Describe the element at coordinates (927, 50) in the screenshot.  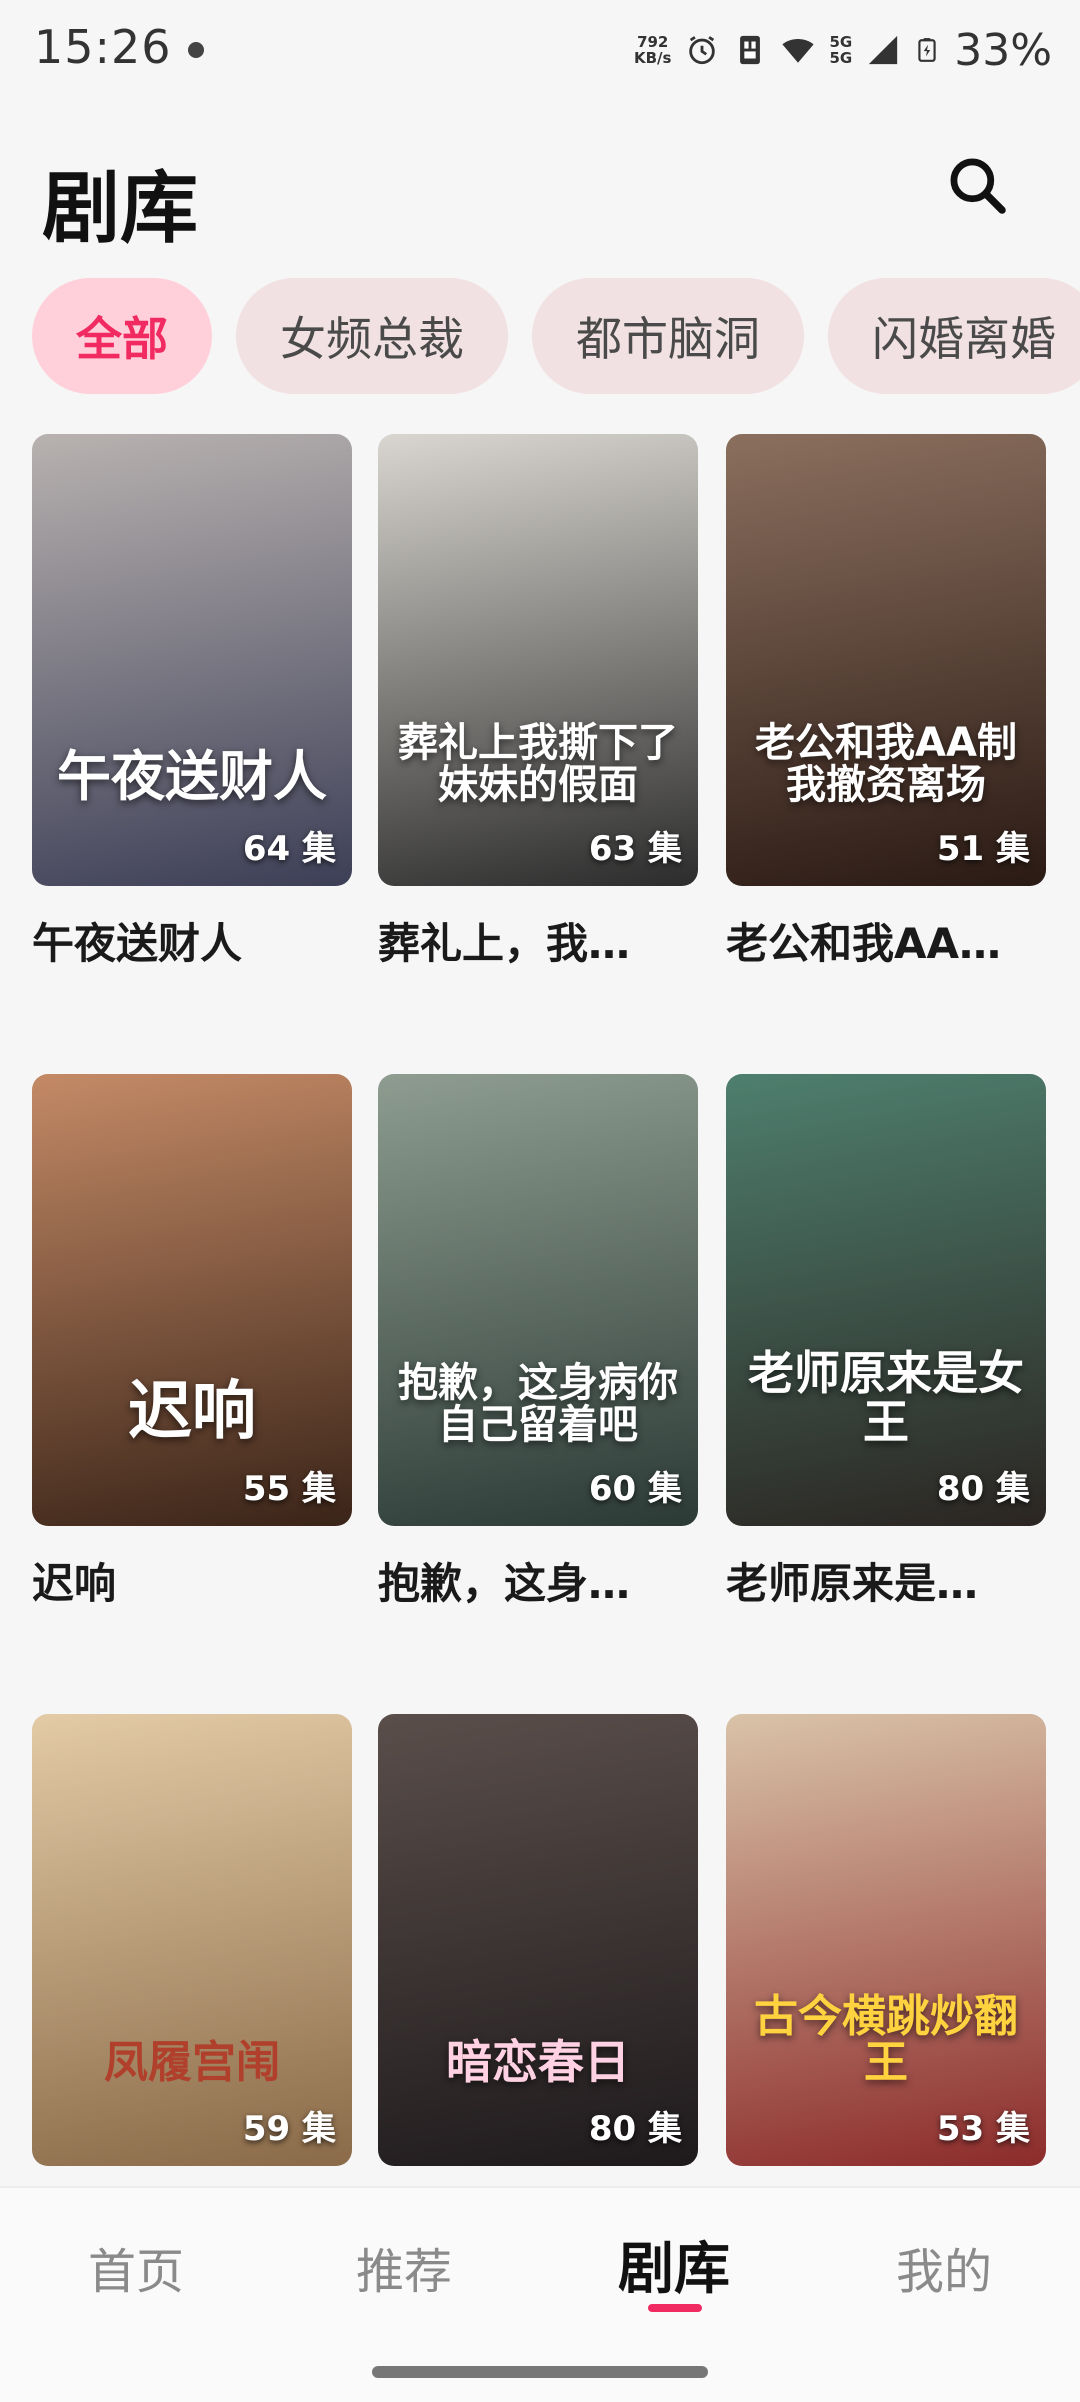
I see `battery-icon` at that location.